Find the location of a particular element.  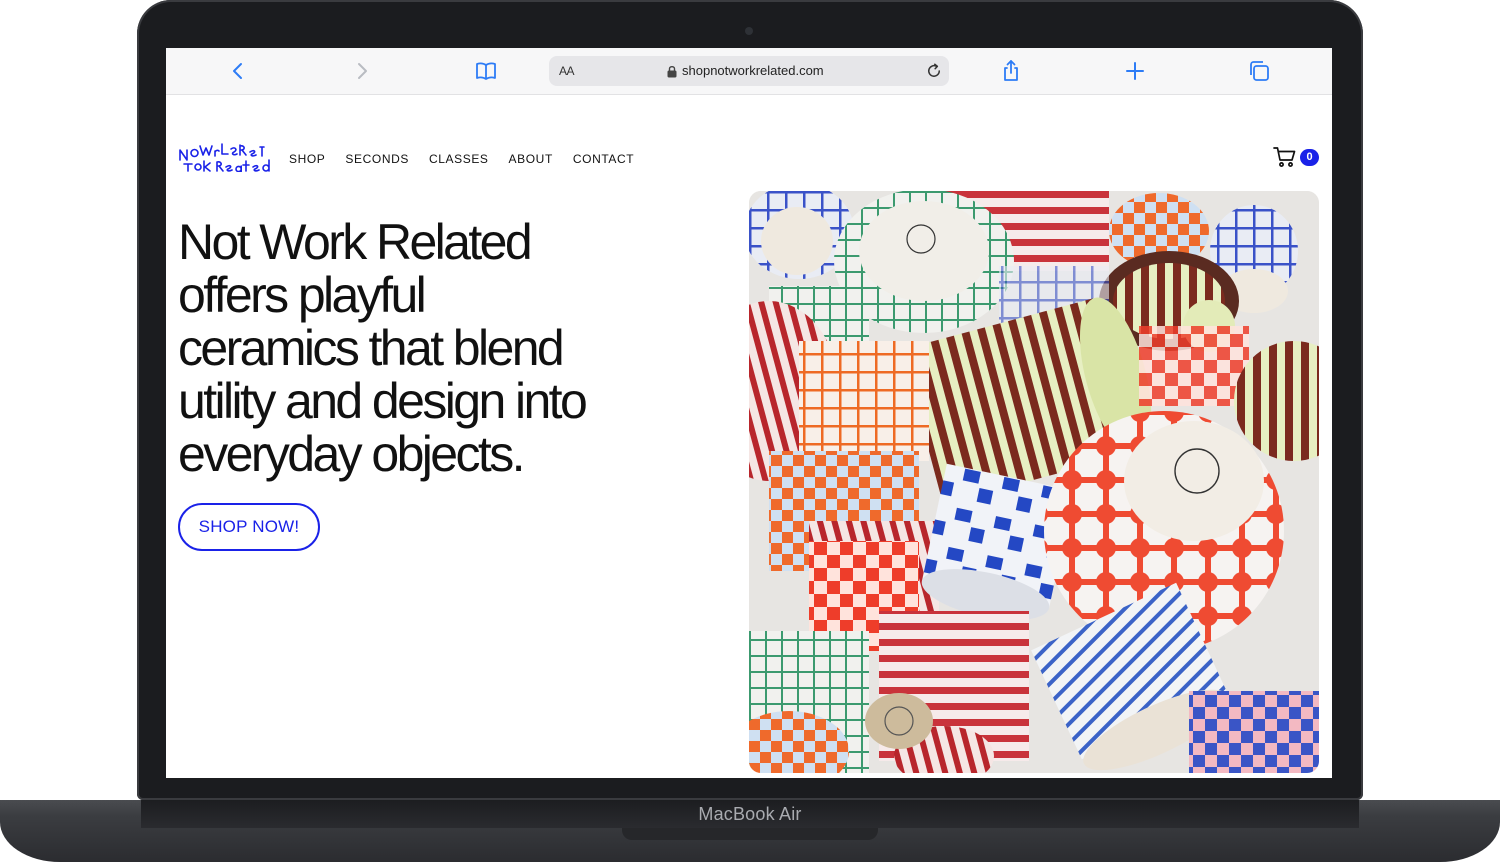

lock-icon is located at coordinates (672, 72).